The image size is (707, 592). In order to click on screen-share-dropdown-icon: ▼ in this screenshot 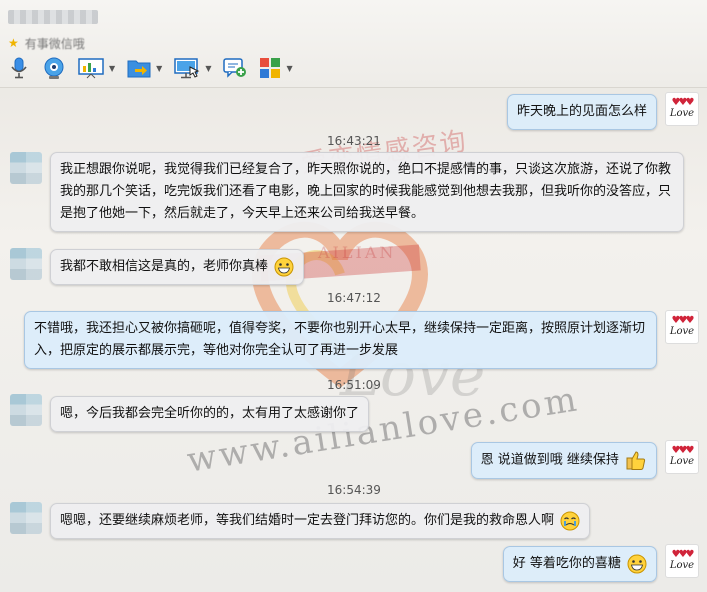, I will do `click(208, 68)`.